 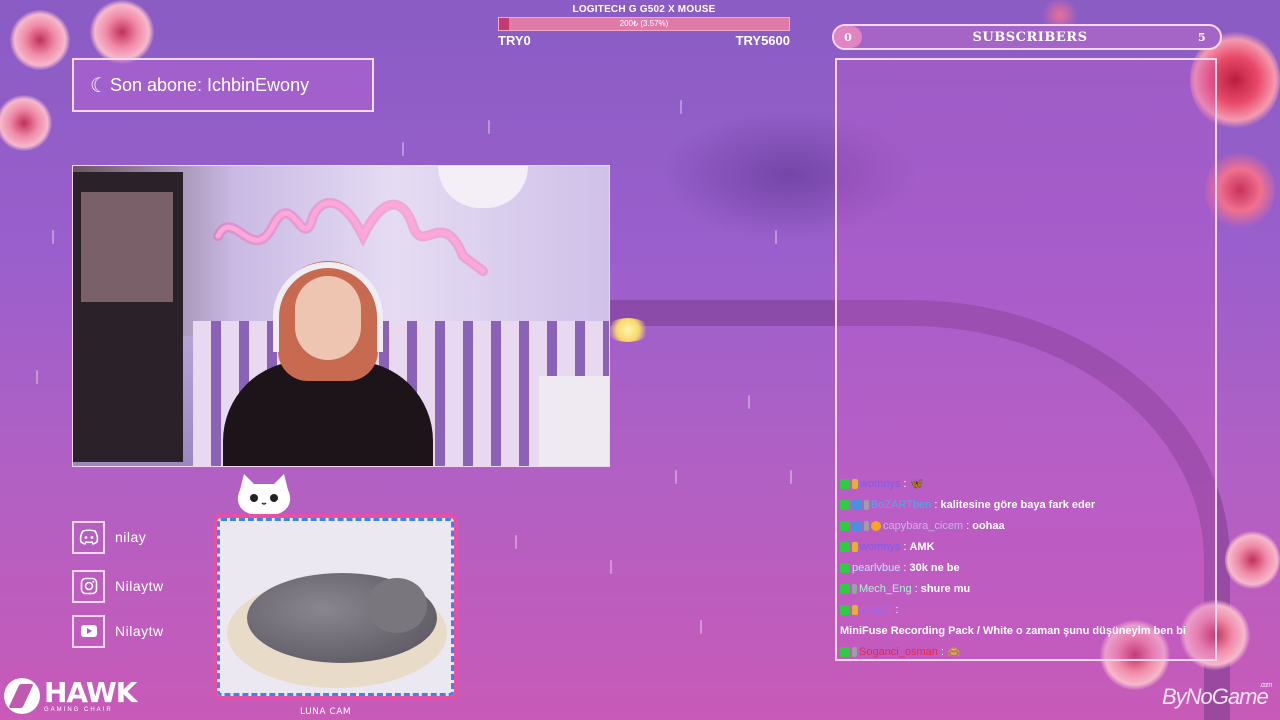 I want to click on goal-title: LOGITECH G G502 X MOUSE, so click(x=644, y=9).